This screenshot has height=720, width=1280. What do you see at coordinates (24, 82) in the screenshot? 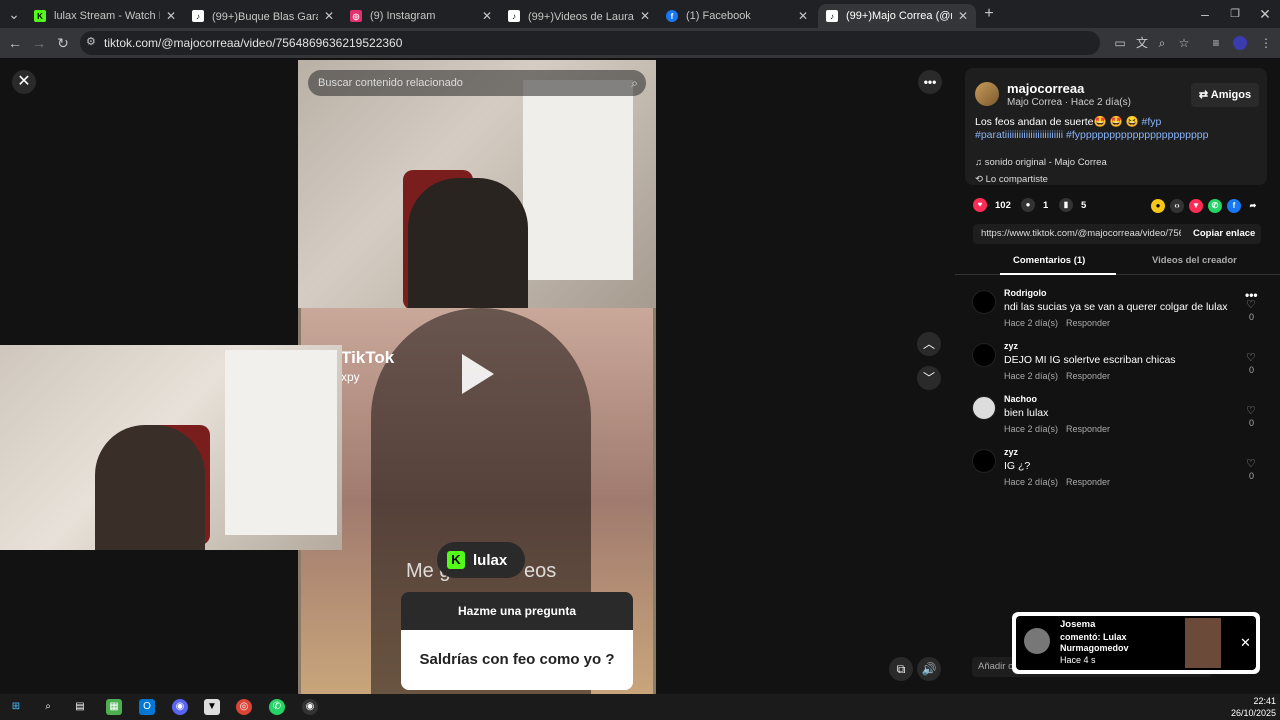
I see `close-video-button: ✕` at bounding box center [24, 82].